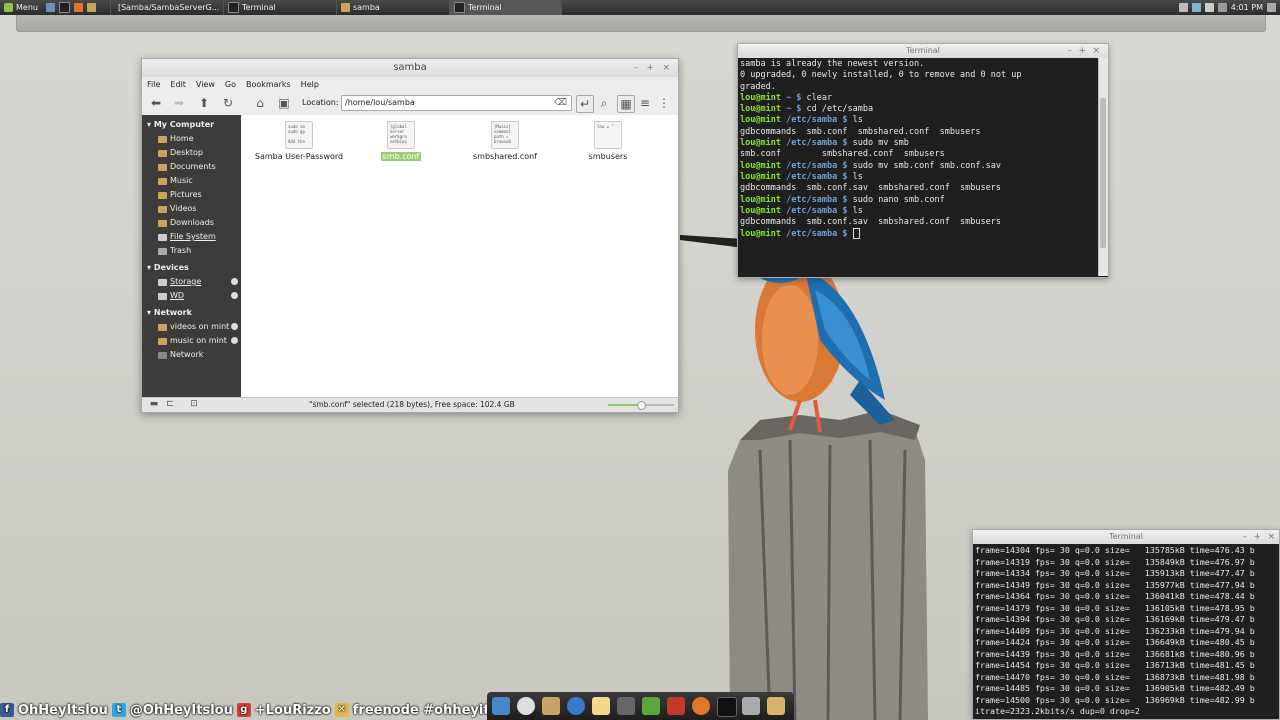  What do you see at coordinates (204, 103) in the screenshot?
I see `up-arrow-icon: ⬆` at bounding box center [204, 103].